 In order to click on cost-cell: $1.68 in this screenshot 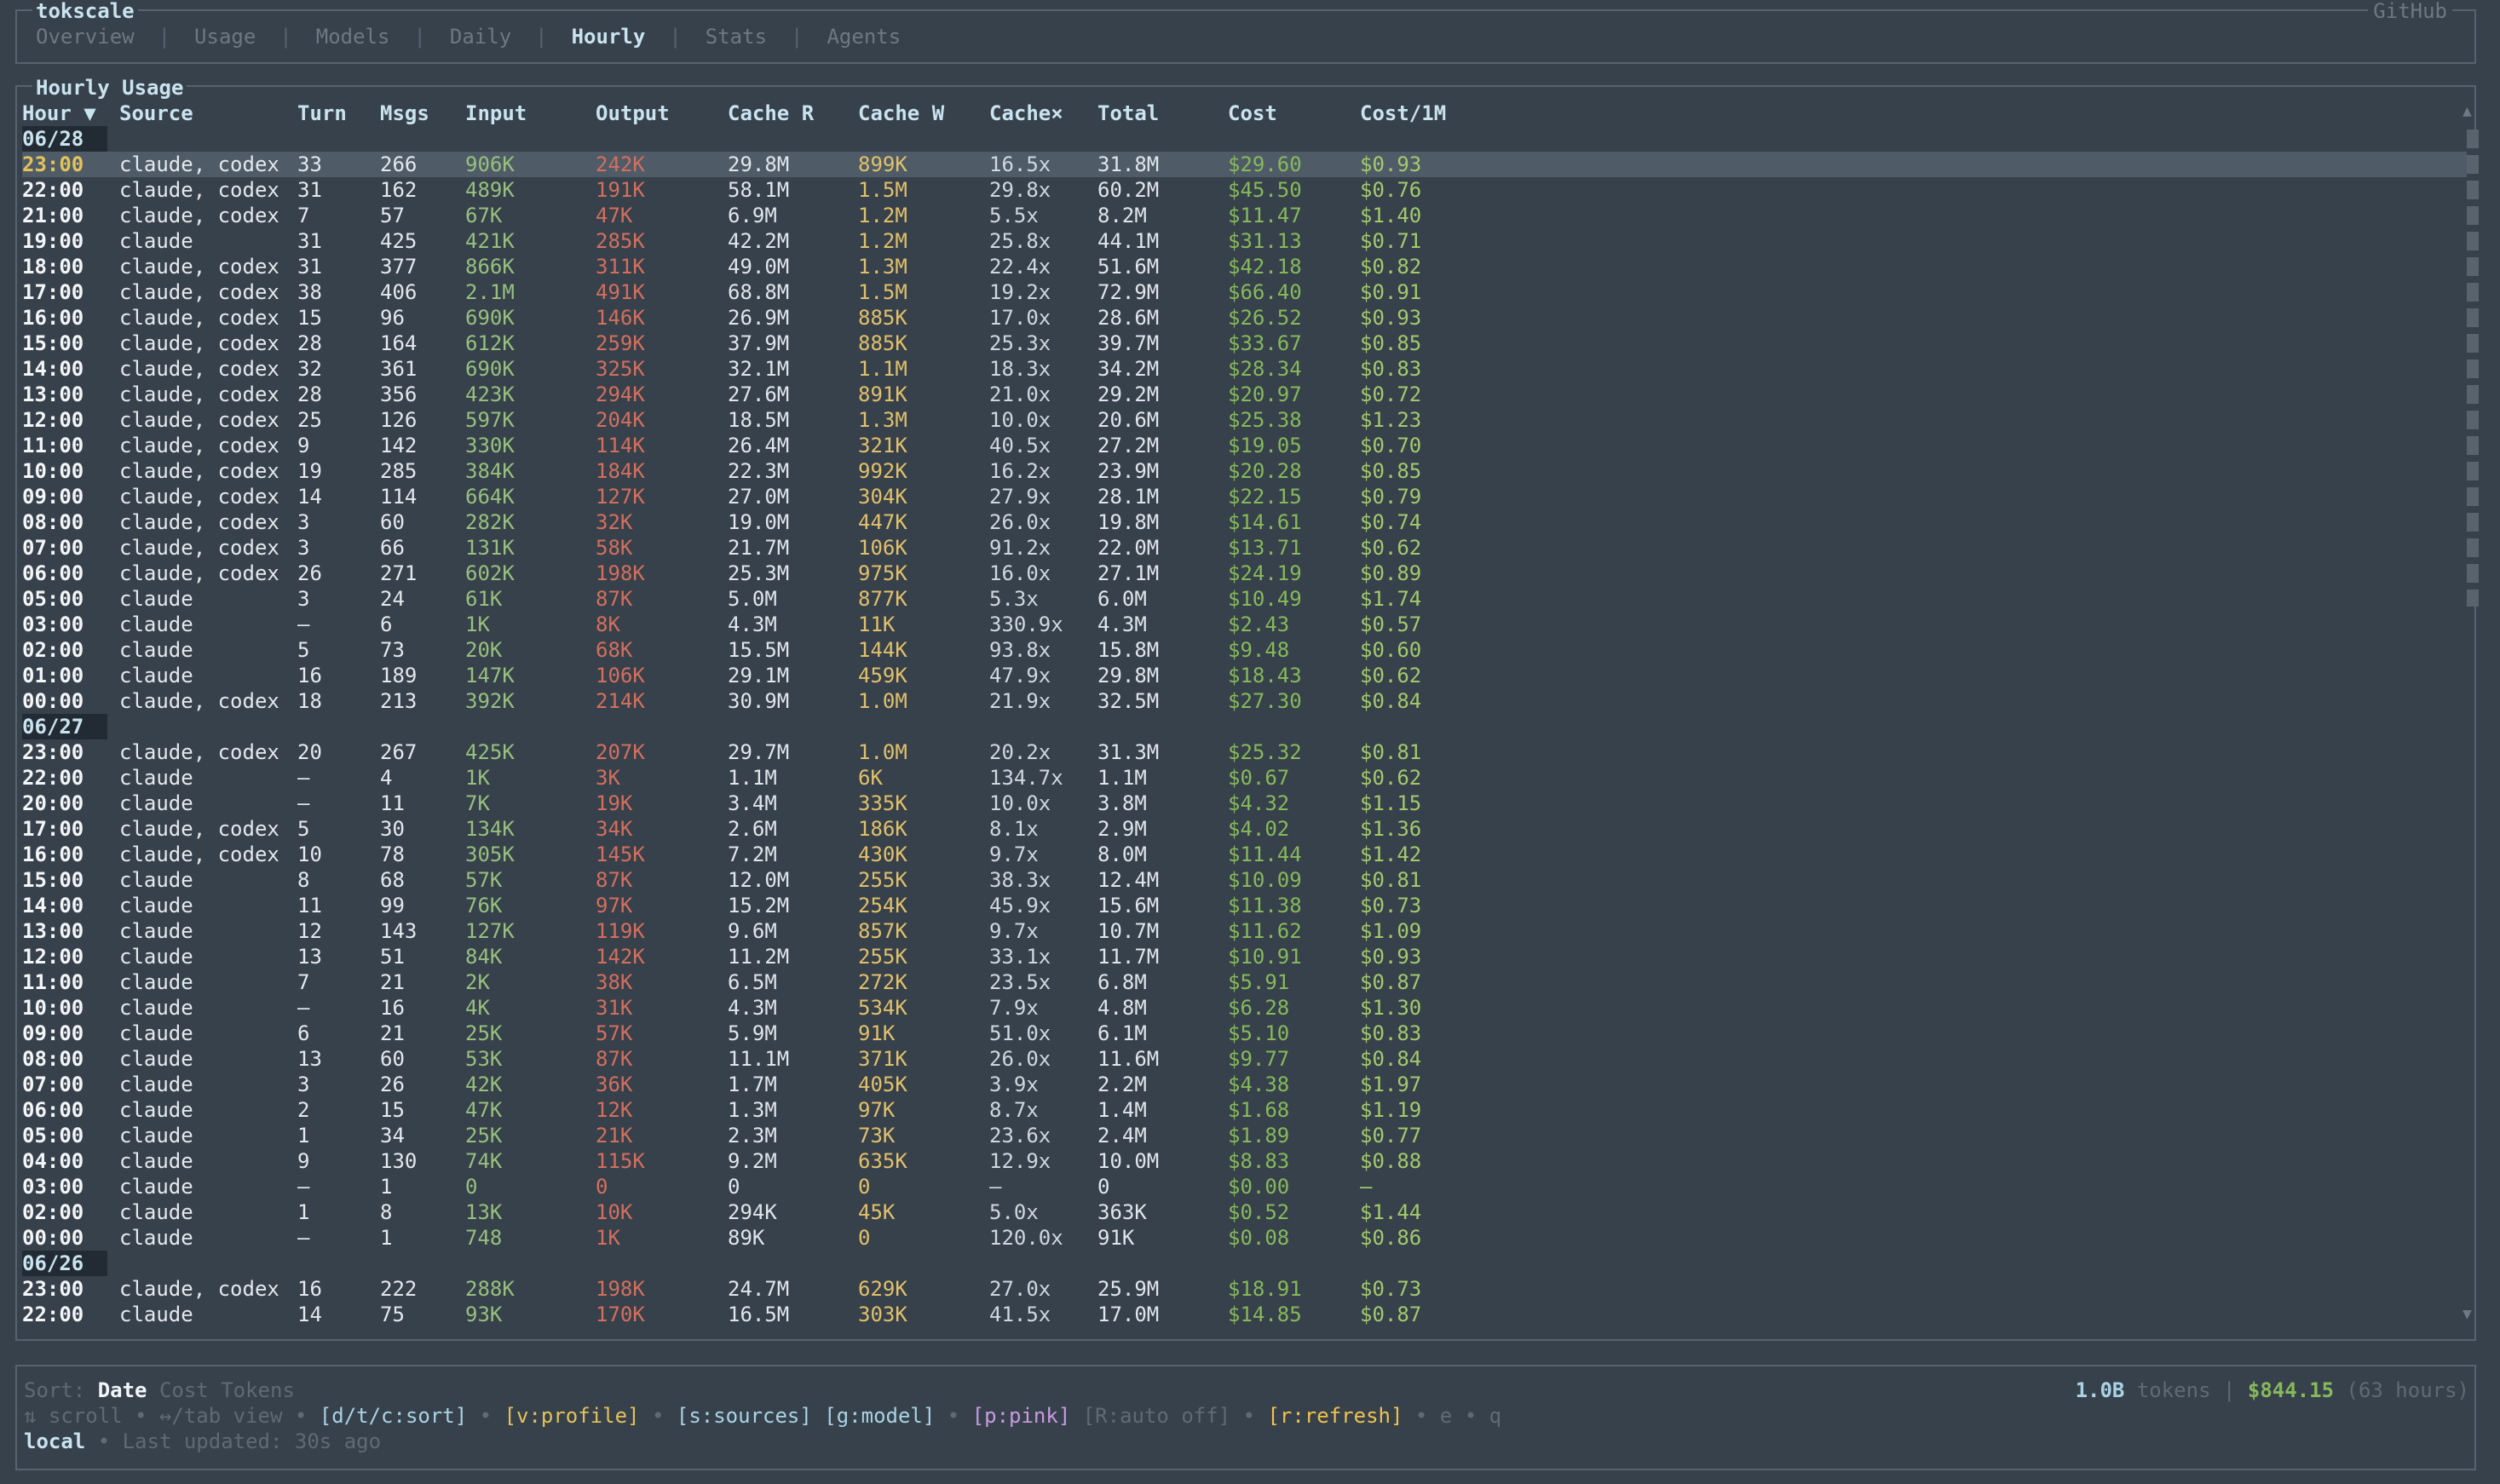, I will do `click(1259, 1110)`.